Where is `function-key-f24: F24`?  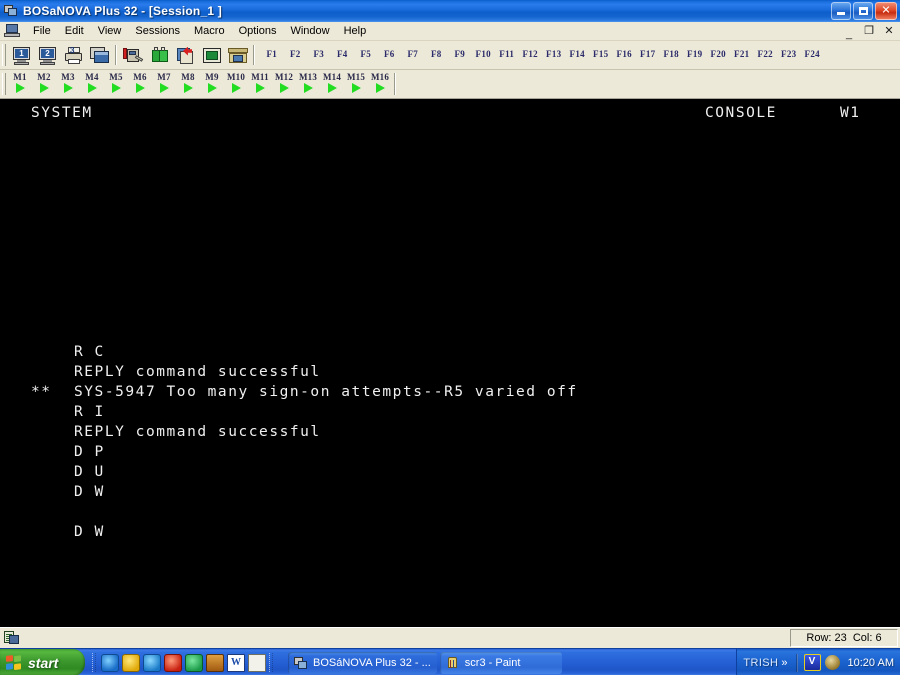
function-key-f24: F24 is located at coordinates (813, 54).